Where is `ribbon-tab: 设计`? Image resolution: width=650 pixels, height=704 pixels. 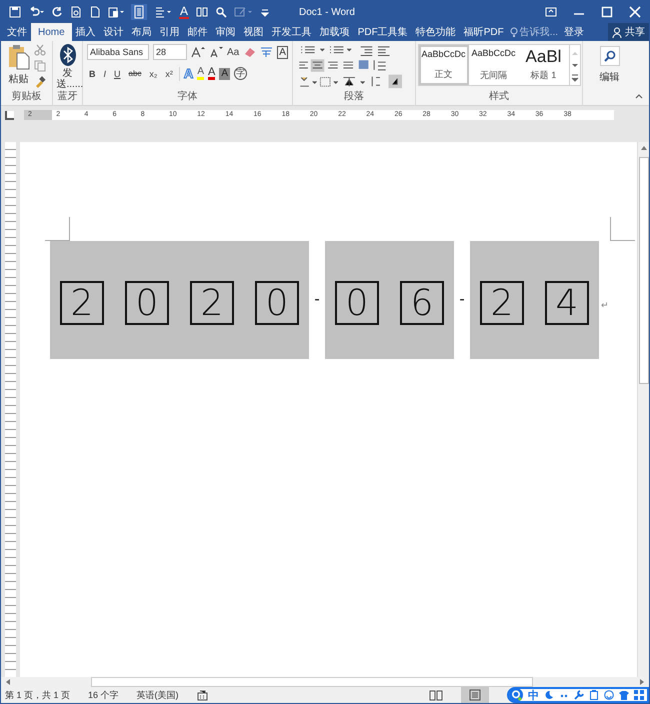
ribbon-tab: 设计 is located at coordinates (114, 32).